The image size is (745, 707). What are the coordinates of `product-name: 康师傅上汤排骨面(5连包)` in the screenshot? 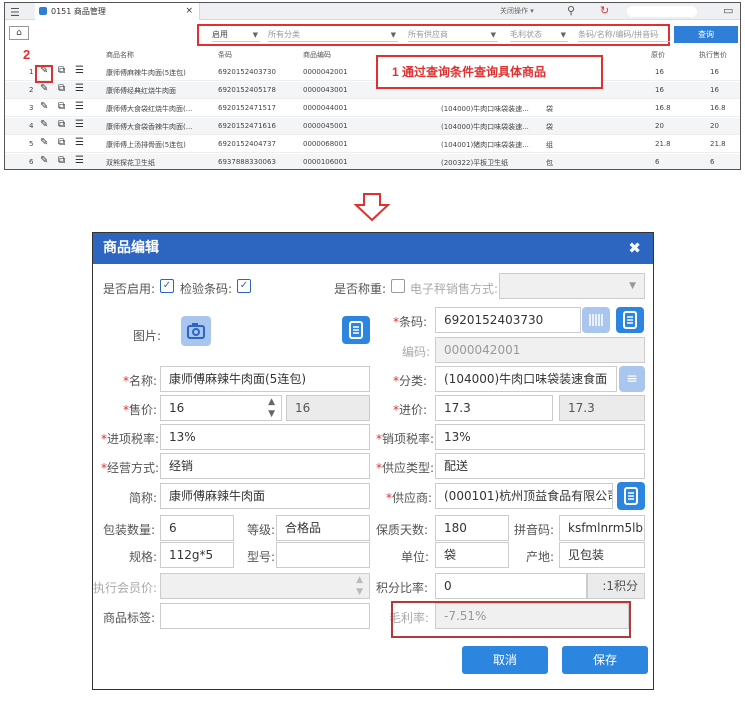 It's located at (146, 145).